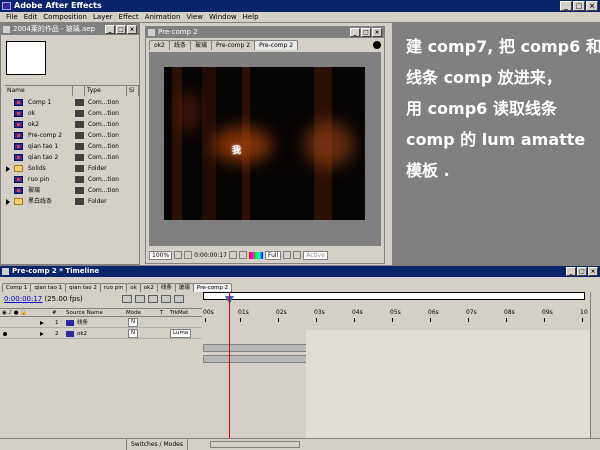  Describe the element at coordinates (189, 112) in the screenshot. I see `orange-glow` at that location.